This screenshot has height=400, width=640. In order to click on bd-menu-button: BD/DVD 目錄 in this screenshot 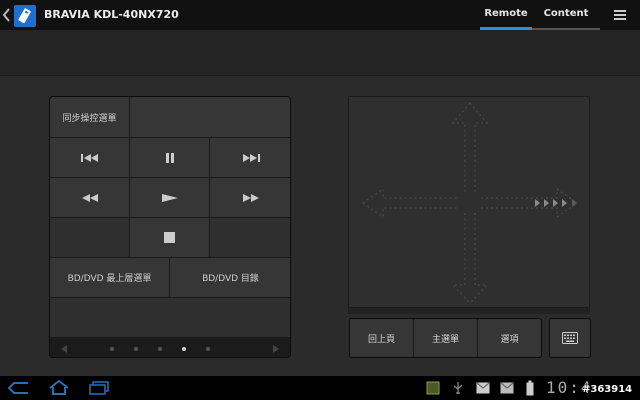, I will do `click(230, 278)`.